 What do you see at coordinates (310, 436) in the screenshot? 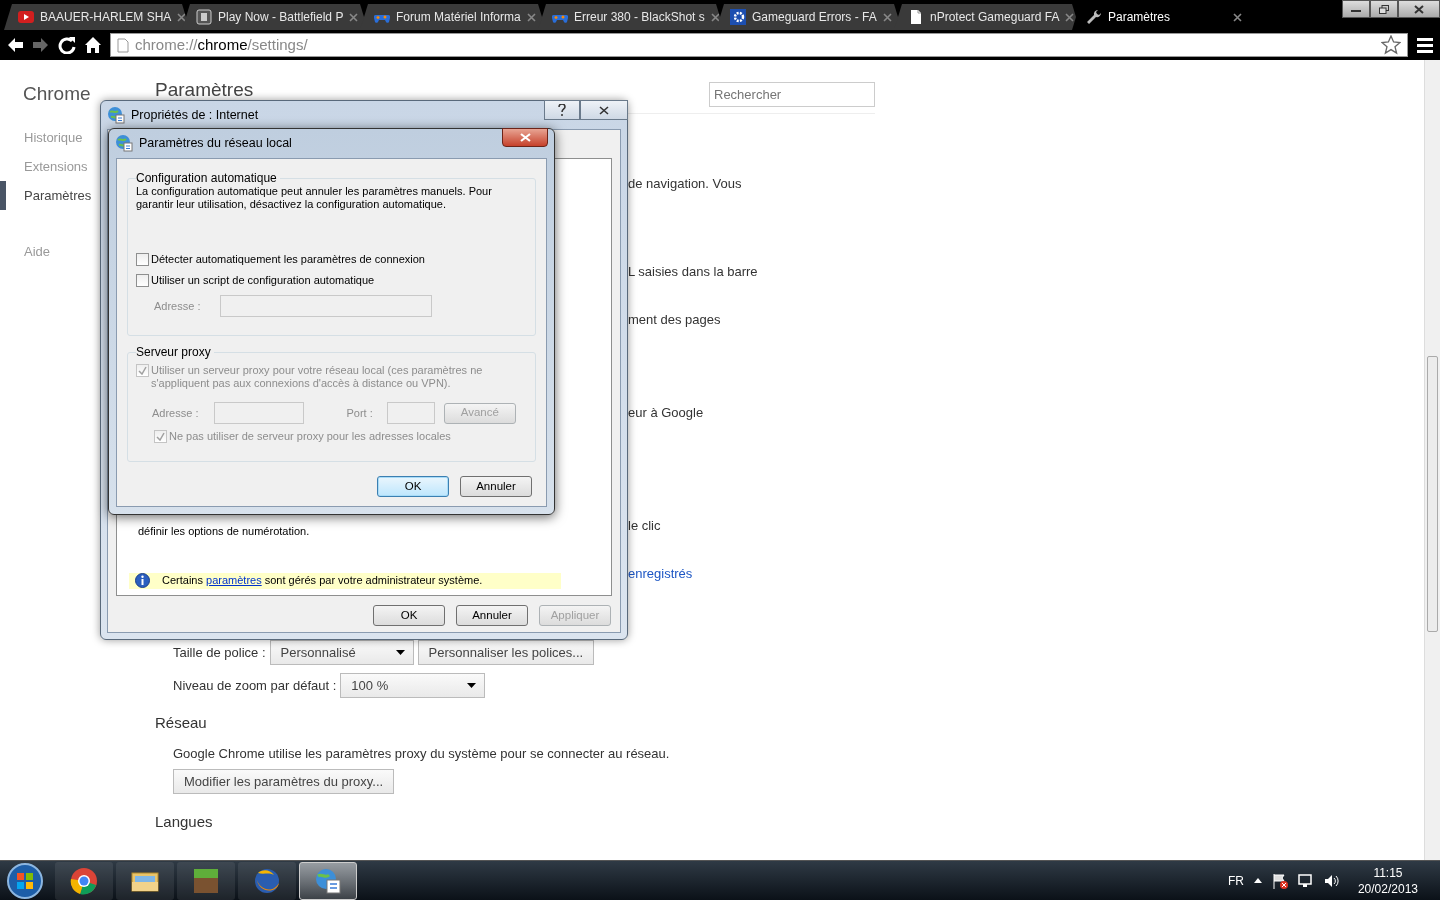
I see `checkbox-label: Ne pas utiliser de serveur proxy pour les adresses locales` at bounding box center [310, 436].